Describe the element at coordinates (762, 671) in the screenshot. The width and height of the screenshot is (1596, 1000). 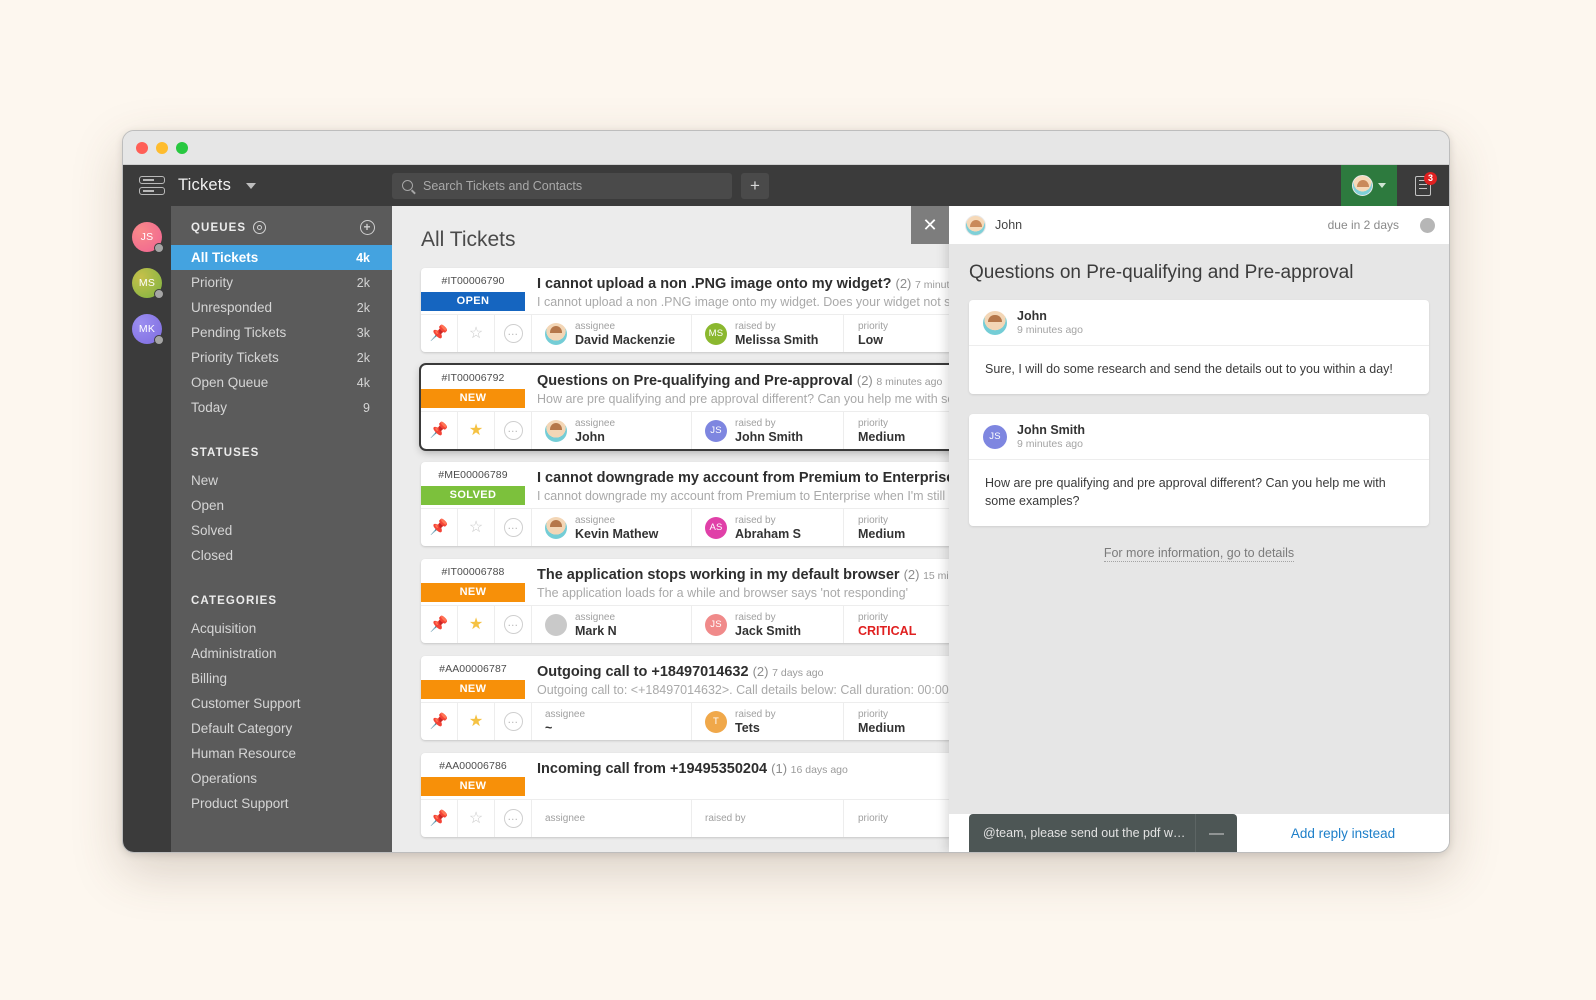
I see `reply-count: (2)` at that location.